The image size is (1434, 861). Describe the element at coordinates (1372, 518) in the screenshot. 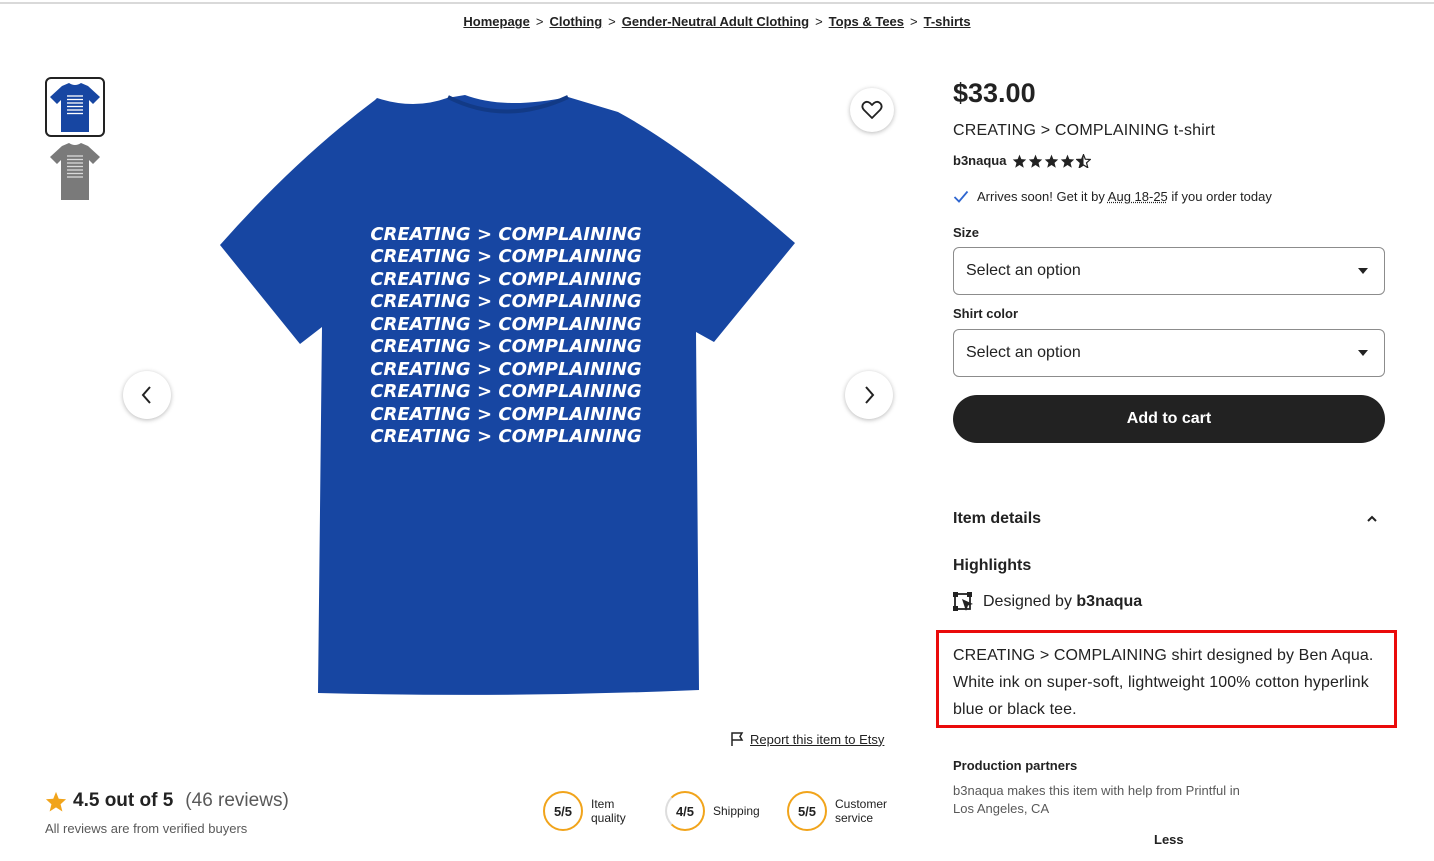

I see `chevron-up-icon` at that location.